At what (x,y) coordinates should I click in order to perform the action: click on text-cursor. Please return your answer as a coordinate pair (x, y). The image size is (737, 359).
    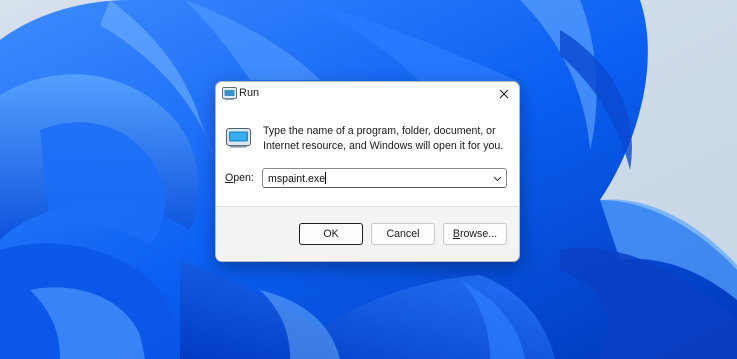
    Looking at the image, I should click on (326, 178).